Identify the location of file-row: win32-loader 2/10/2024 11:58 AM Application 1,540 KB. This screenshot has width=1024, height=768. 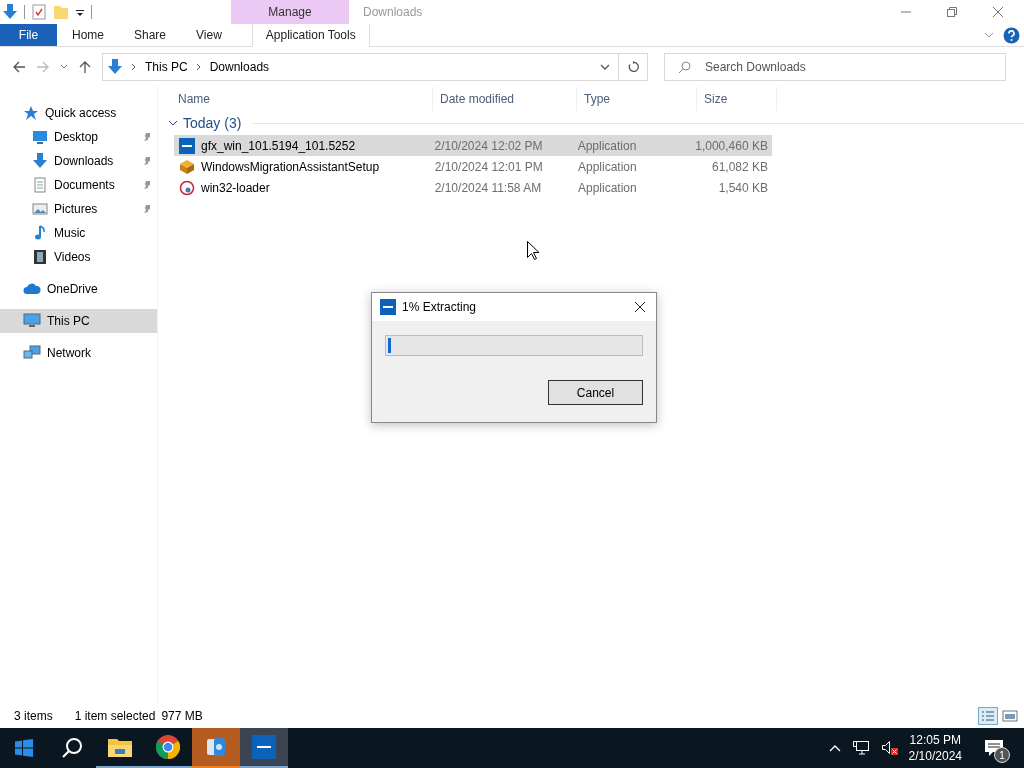
(473, 187).